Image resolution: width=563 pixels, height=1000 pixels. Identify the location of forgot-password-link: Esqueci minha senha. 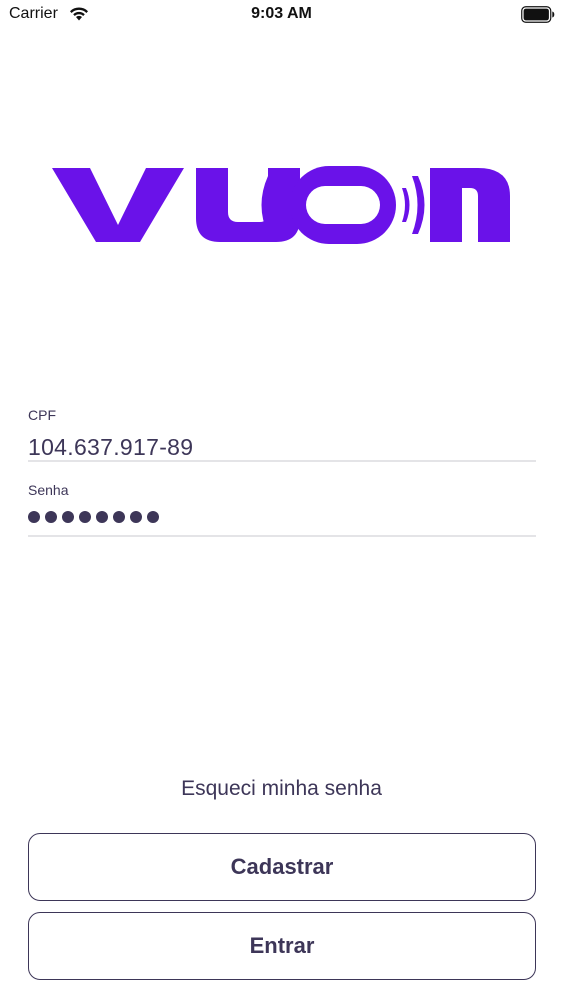
(281, 789).